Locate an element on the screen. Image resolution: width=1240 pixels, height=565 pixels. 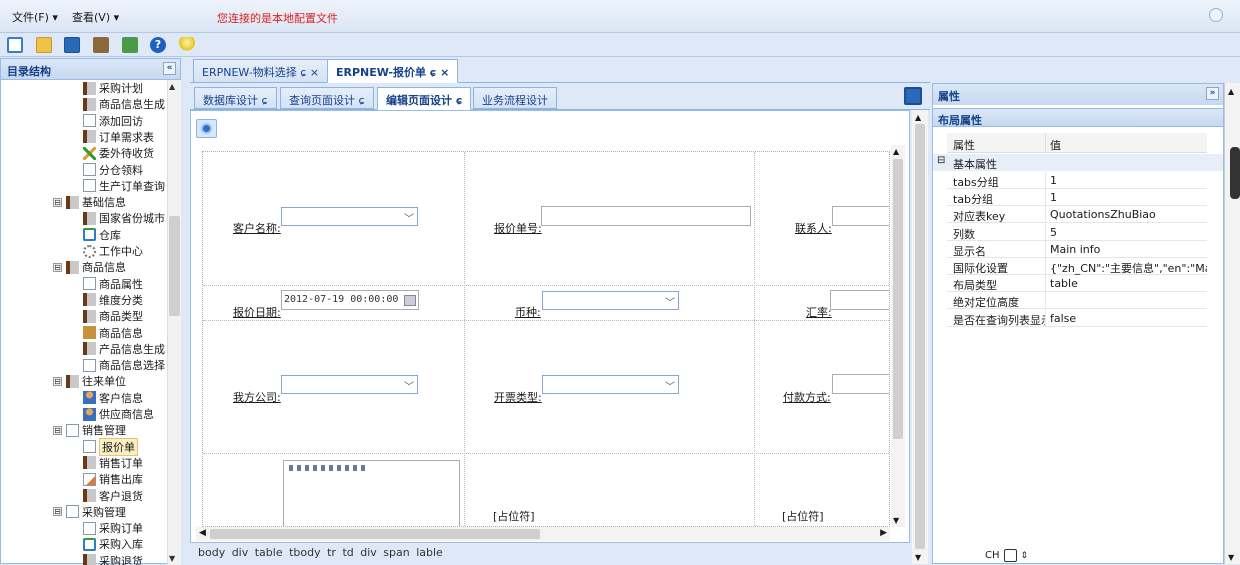
outer-vscrollbar: ▲ ▼ is located at coordinates (920, 337).